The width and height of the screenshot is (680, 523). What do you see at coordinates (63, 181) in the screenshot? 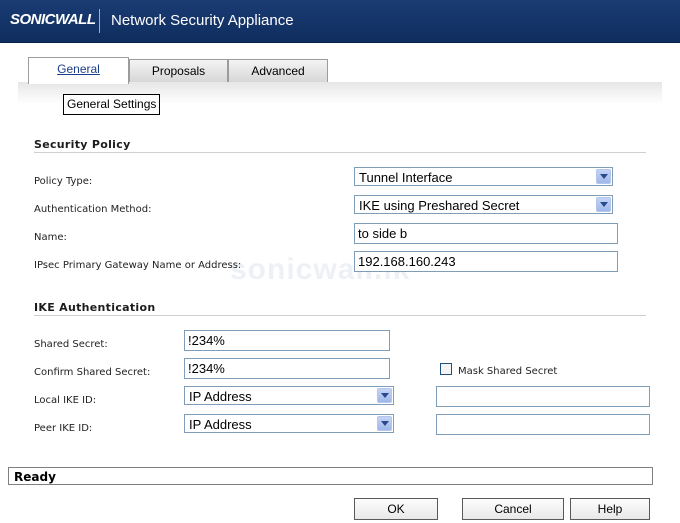
I see `policy-type-label: Policy Type:` at bounding box center [63, 181].